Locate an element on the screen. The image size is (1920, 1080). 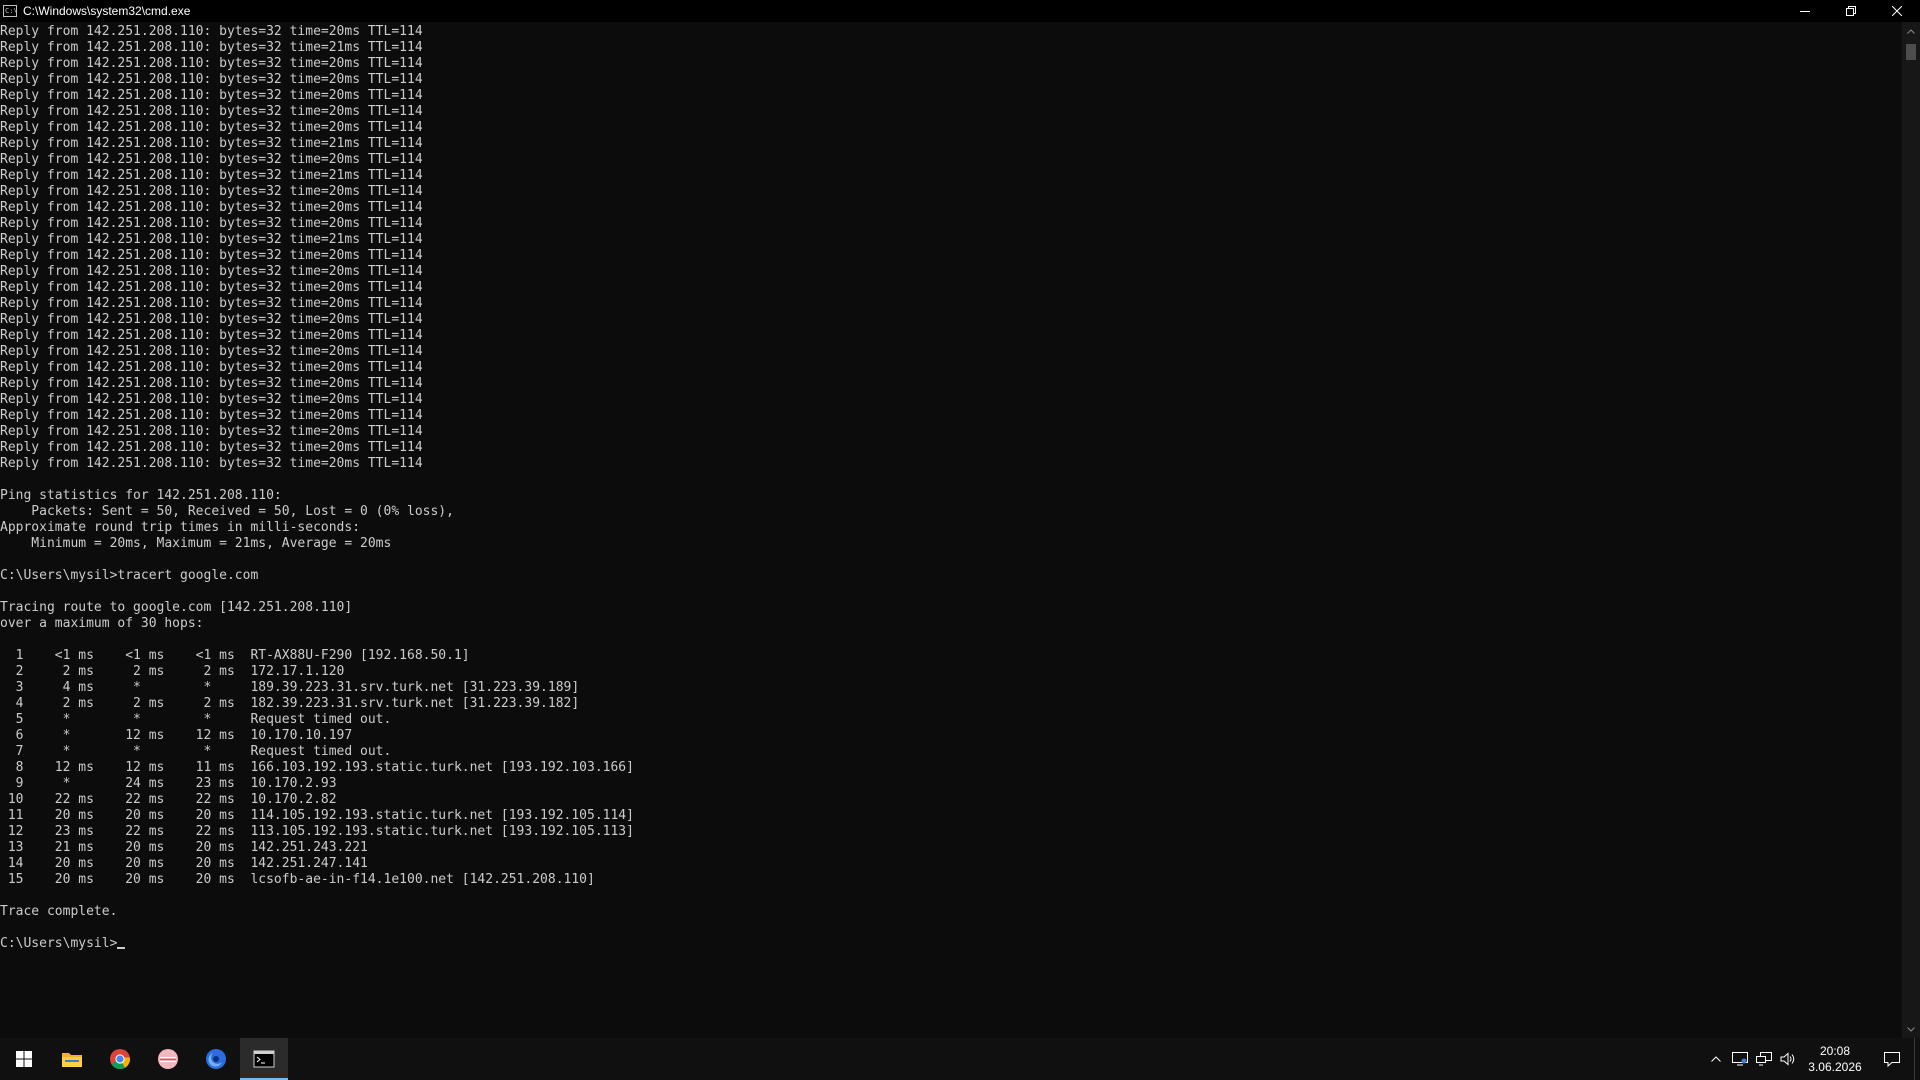
console-line: 14 20 ms 20 ms 20 ms 142.251.247.141 is located at coordinates (184, 863).